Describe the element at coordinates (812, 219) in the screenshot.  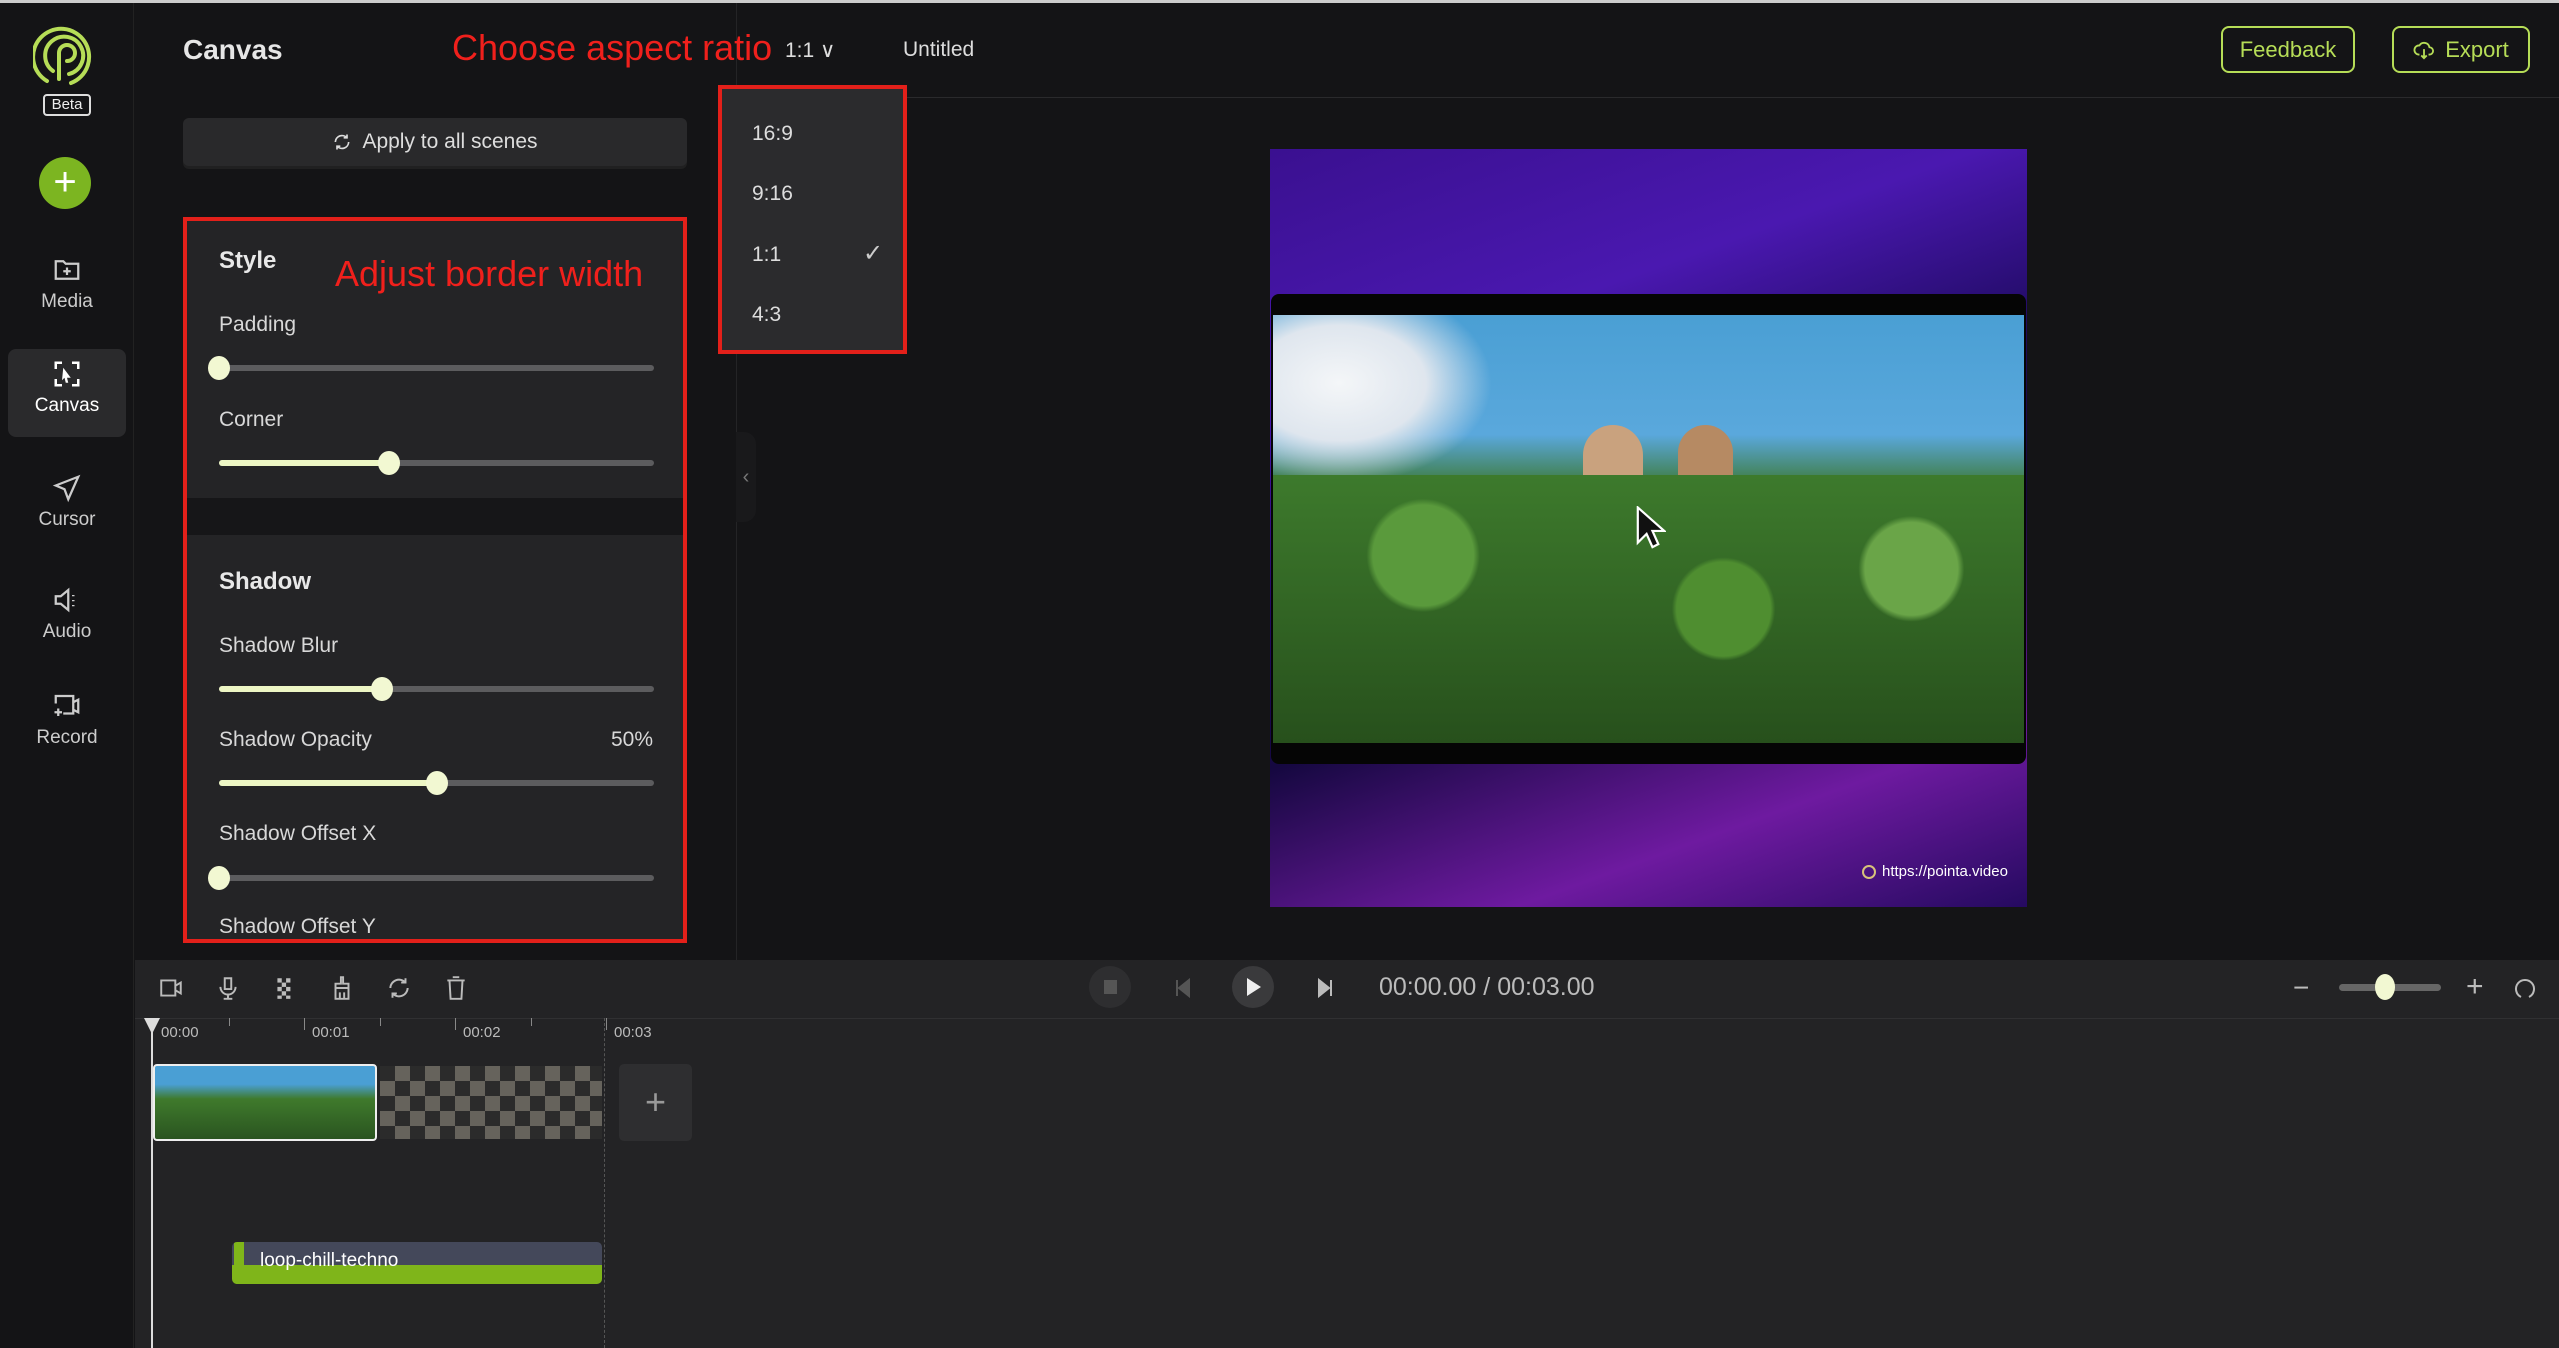
I see `aspect-ratio-dropdown: 16:9 9:16 1:1 ✓ 4:3` at that location.